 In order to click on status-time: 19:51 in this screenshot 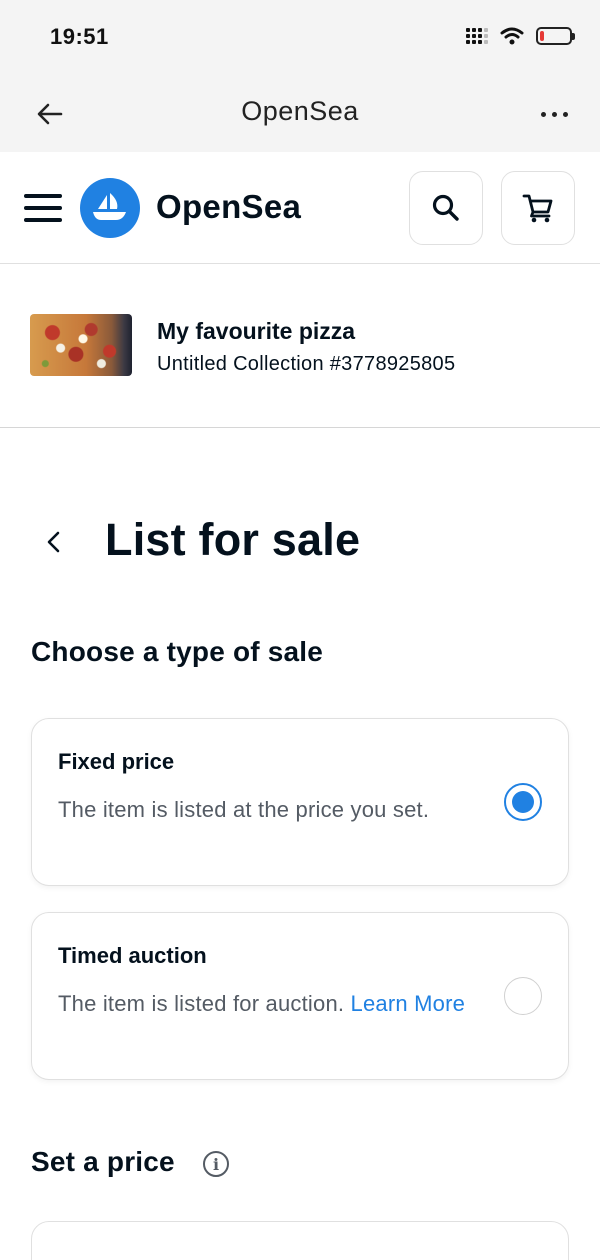, I will do `click(79, 36)`.